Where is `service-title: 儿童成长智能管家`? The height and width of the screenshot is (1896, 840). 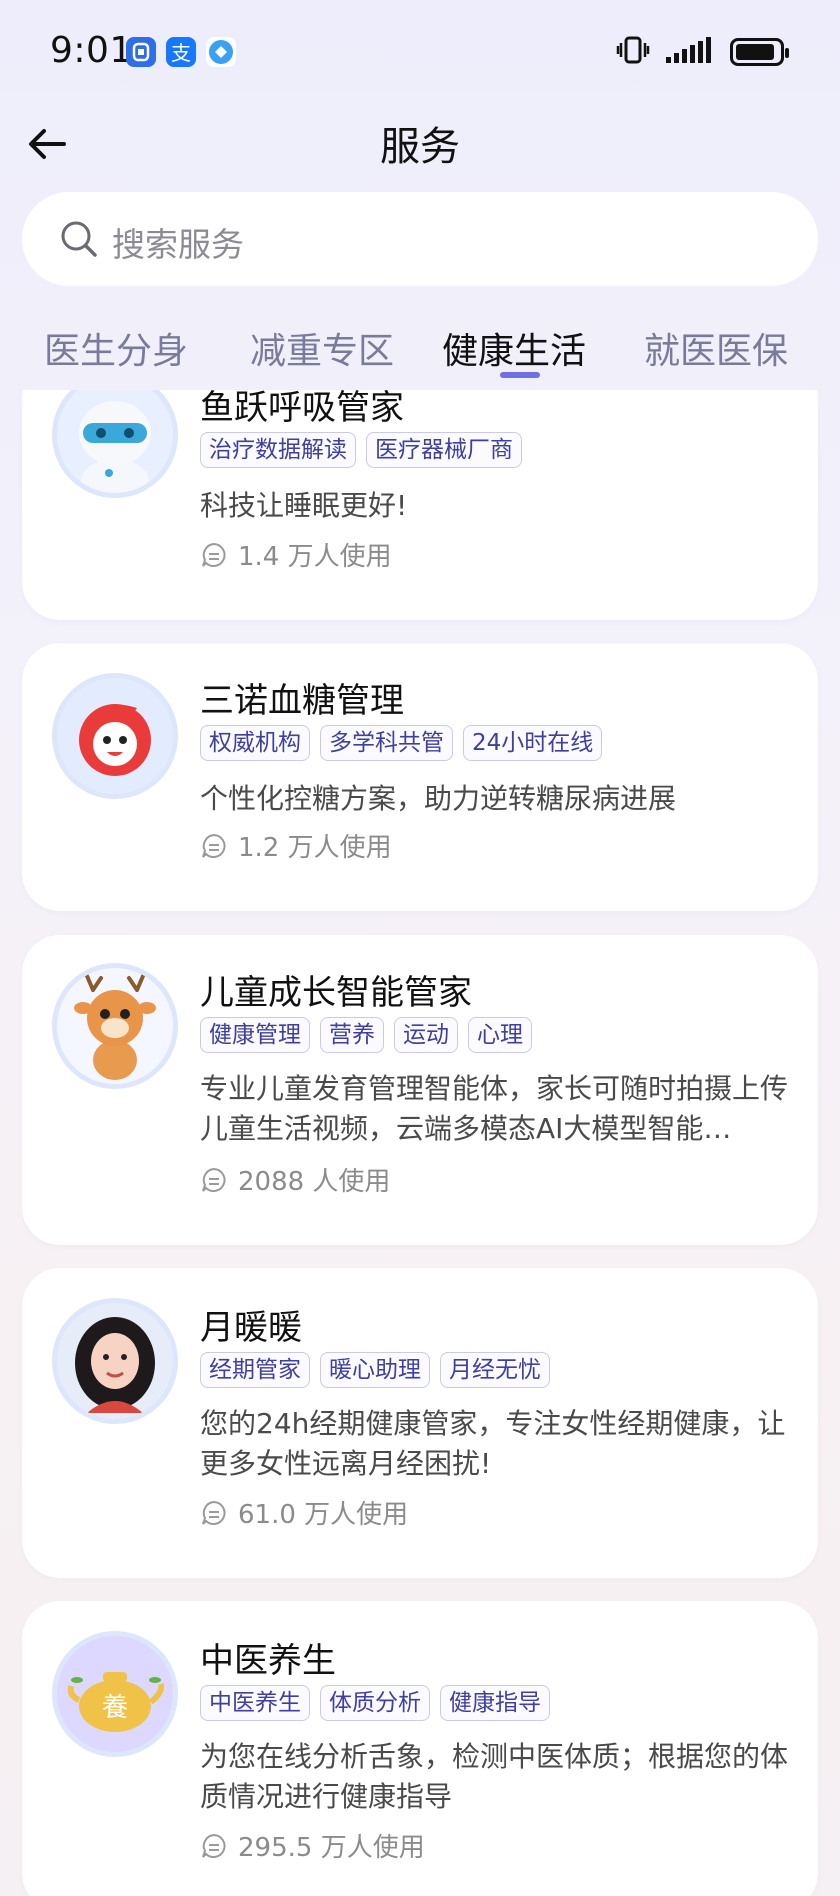 service-title: 儿童成长智能管家 is located at coordinates (336, 993).